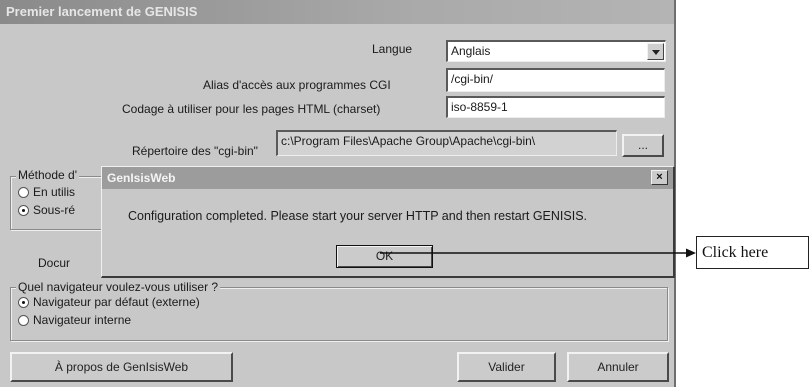 The image size is (809, 387). I want to click on annotation-arrow, so click(538, 253).